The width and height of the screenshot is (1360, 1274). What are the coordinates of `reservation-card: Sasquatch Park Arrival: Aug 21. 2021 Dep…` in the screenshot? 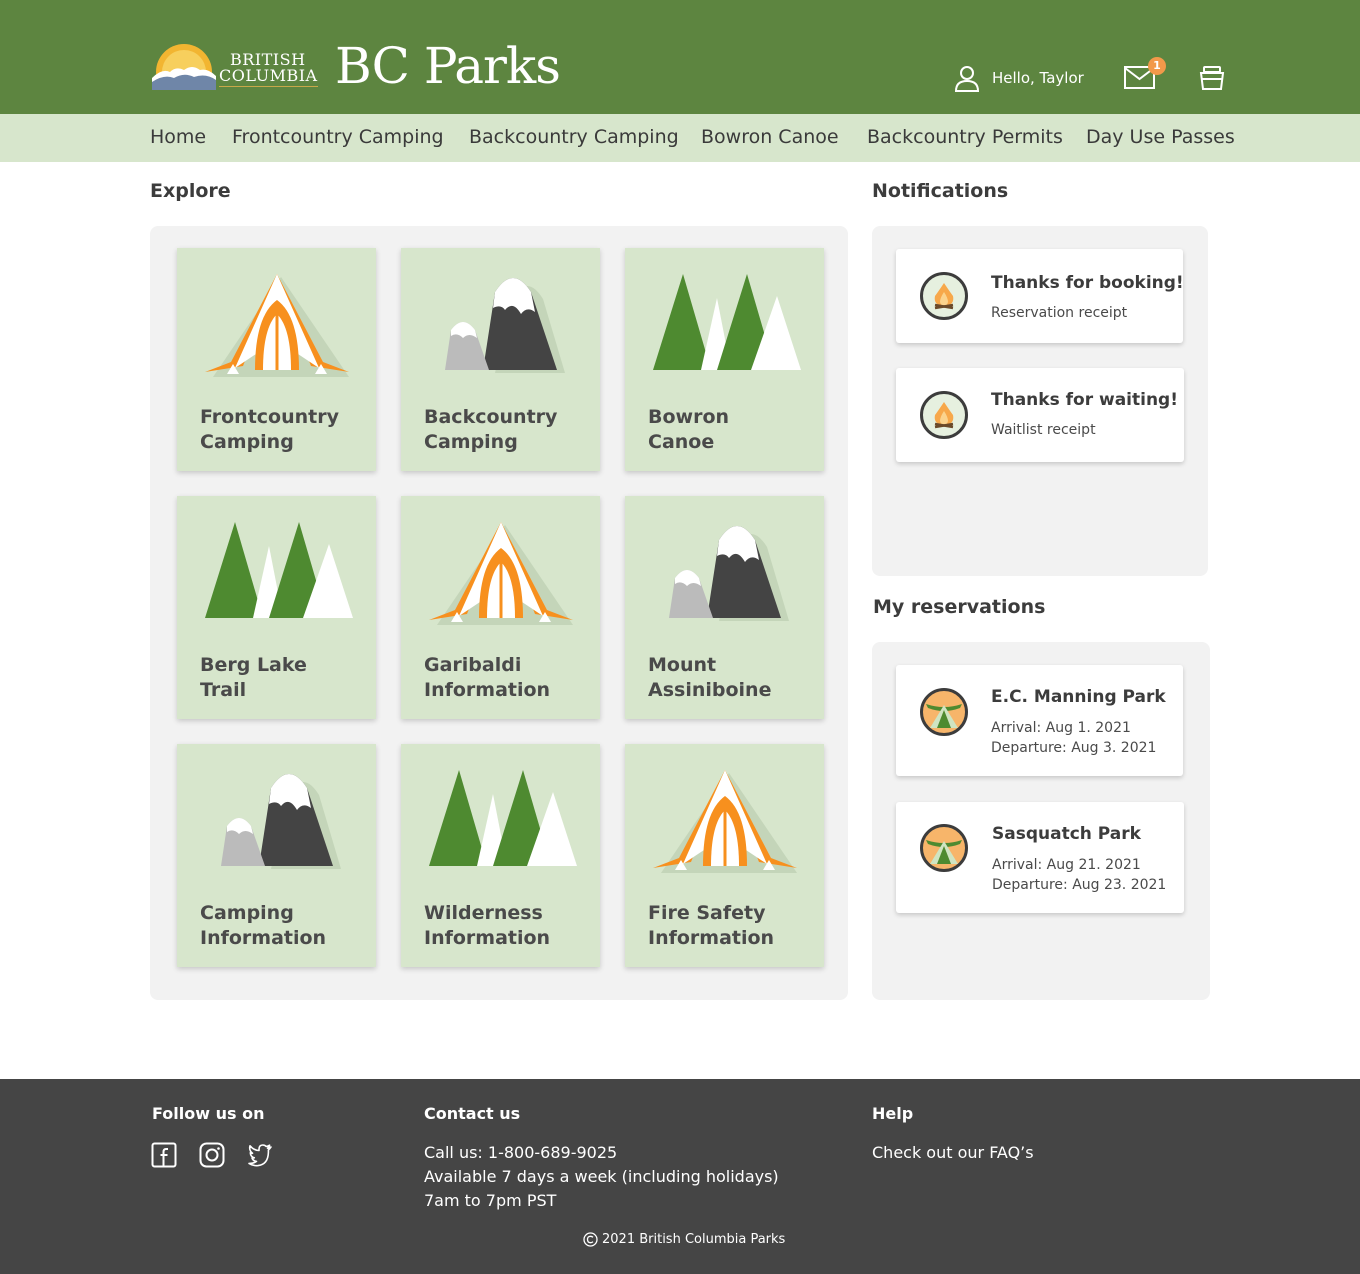 It's located at (1040, 857).